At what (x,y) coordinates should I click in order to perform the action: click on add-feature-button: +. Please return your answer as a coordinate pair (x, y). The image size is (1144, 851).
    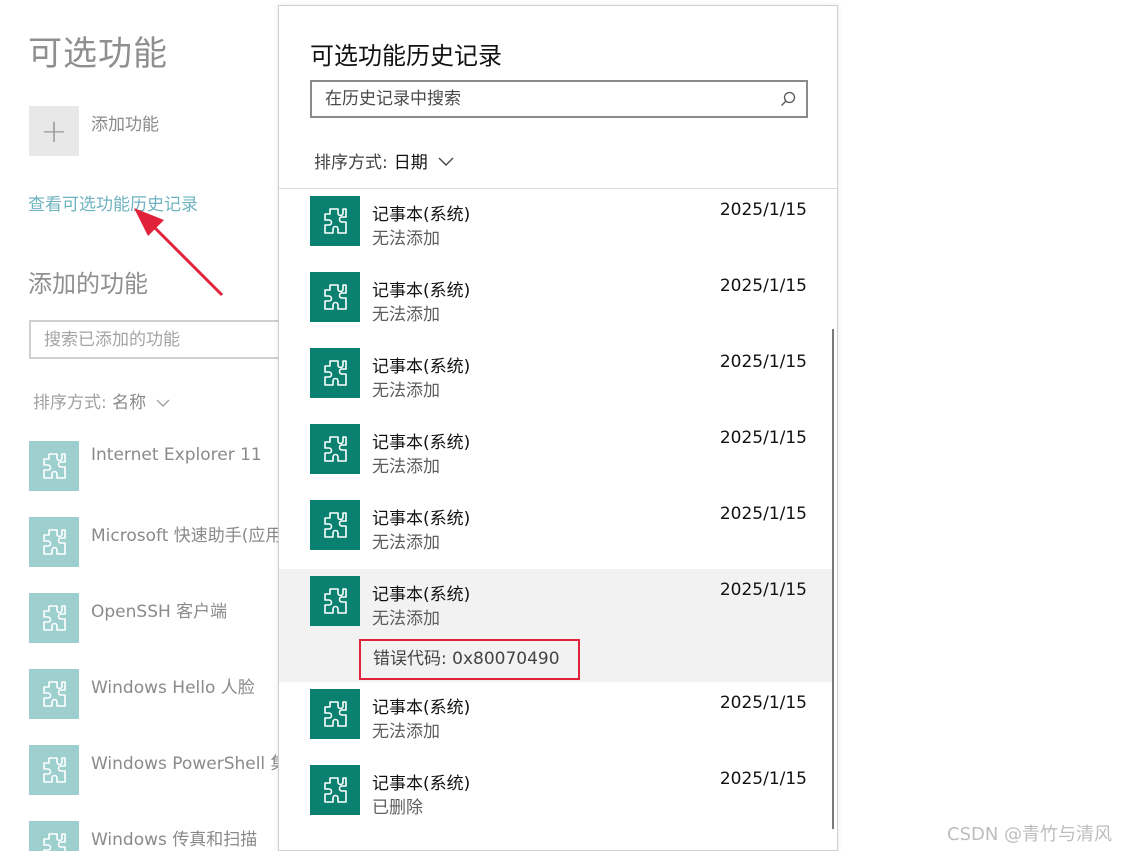
    Looking at the image, I should click on (54, 131).